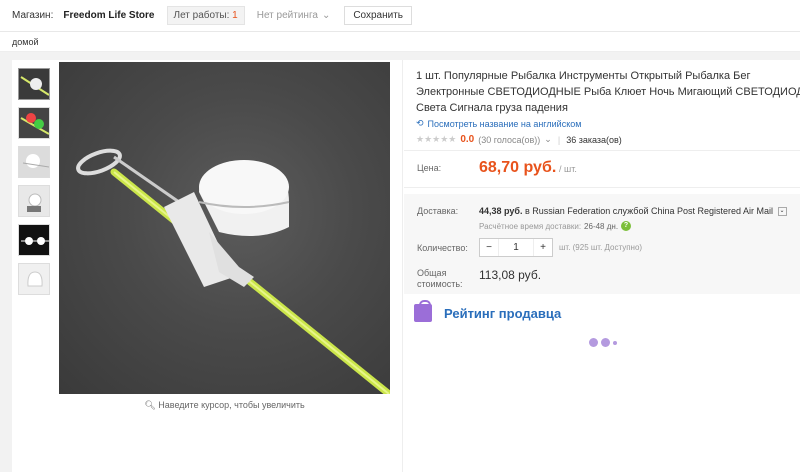  What do you see at coordinates (25, 42) in the screenshot?
I see `breadcrumb-home-link: домой` at bounding box center [25, 42].